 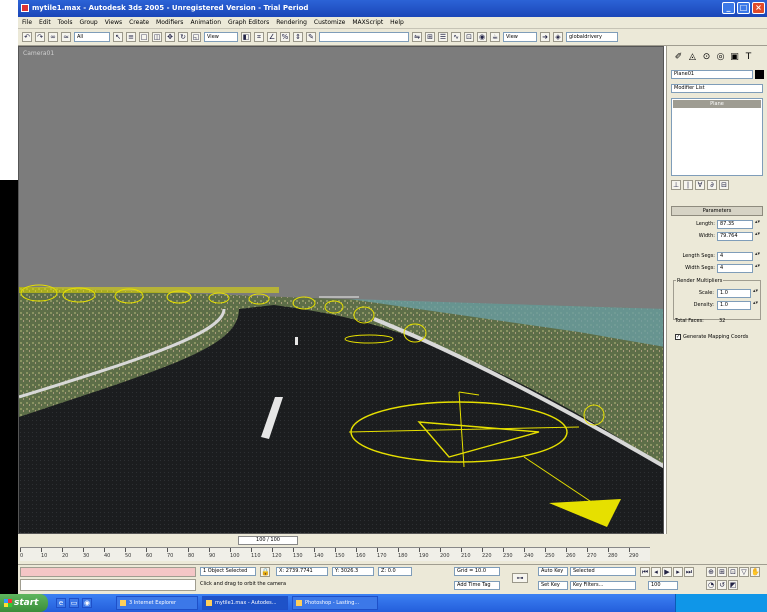 What do you see at coordinates (469, 37) in the screenshot?
I see `schematic-icon: ⊡` at bounding box center [469, 37].